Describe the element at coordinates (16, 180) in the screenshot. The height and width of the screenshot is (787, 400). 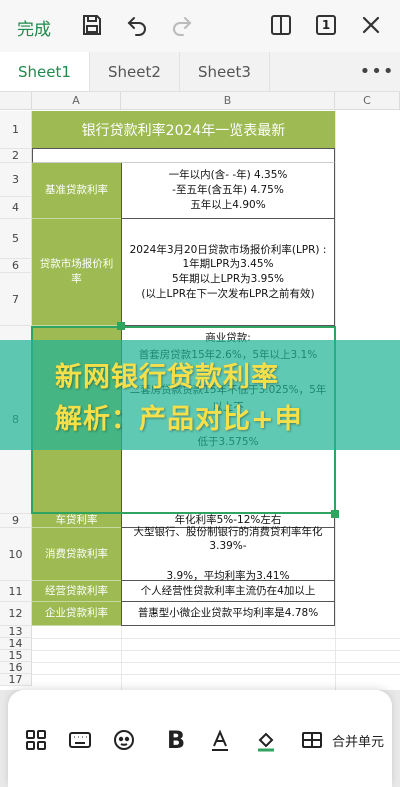
I see `row-header-3: 3` at that location.